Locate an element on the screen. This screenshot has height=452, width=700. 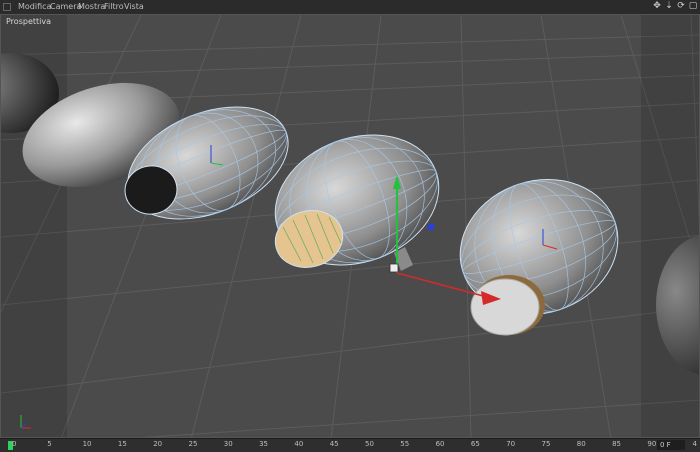
timeline-tick: 20 is located at coordinates (158, 444).